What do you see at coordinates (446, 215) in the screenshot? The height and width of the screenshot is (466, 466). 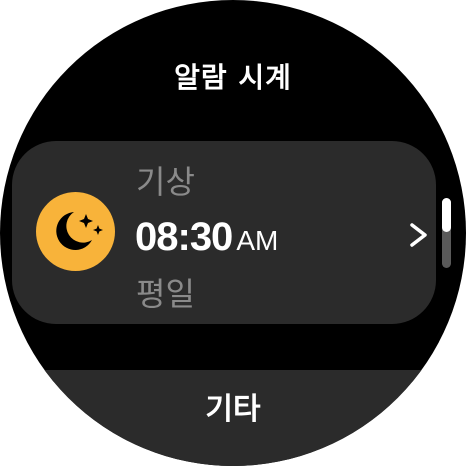 I see `scrollbar-thumb` at bounding box center [446, 215].